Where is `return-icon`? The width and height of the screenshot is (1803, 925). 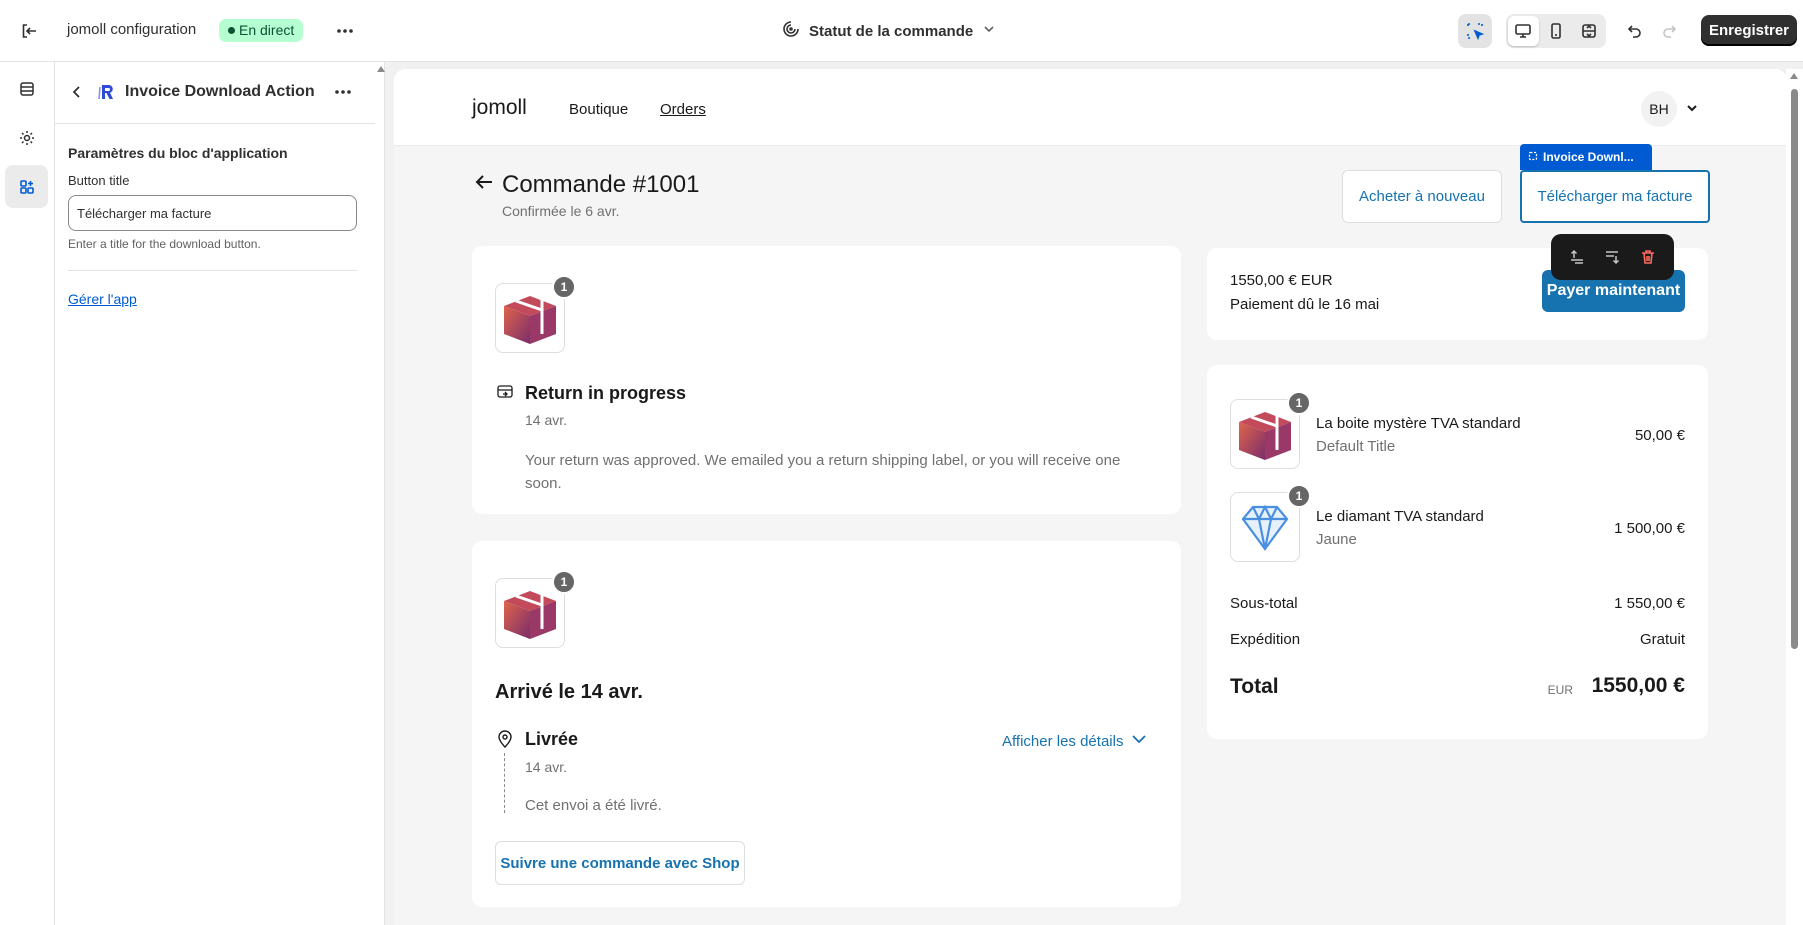 return-icon is located at coordinates (505, 392).